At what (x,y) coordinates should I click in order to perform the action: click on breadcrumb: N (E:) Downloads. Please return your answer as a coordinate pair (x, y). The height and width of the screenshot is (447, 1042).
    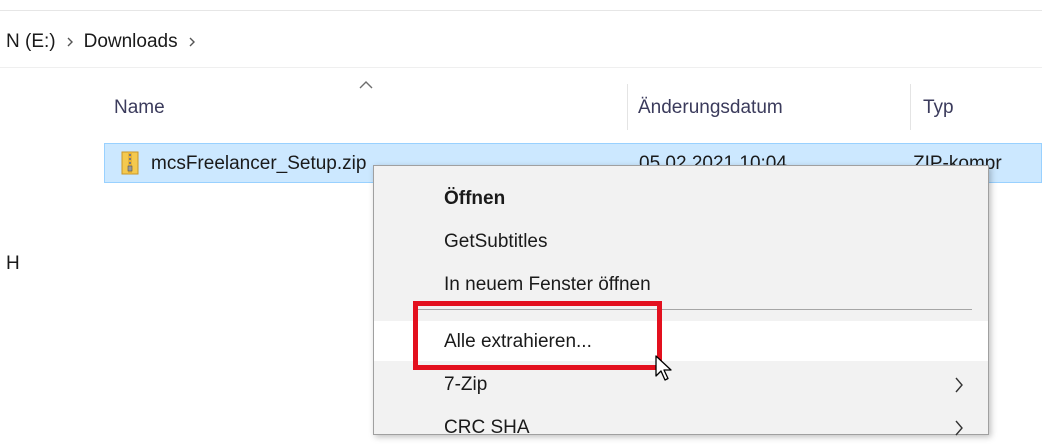
    Looking at the image, I should click on (106, 42).